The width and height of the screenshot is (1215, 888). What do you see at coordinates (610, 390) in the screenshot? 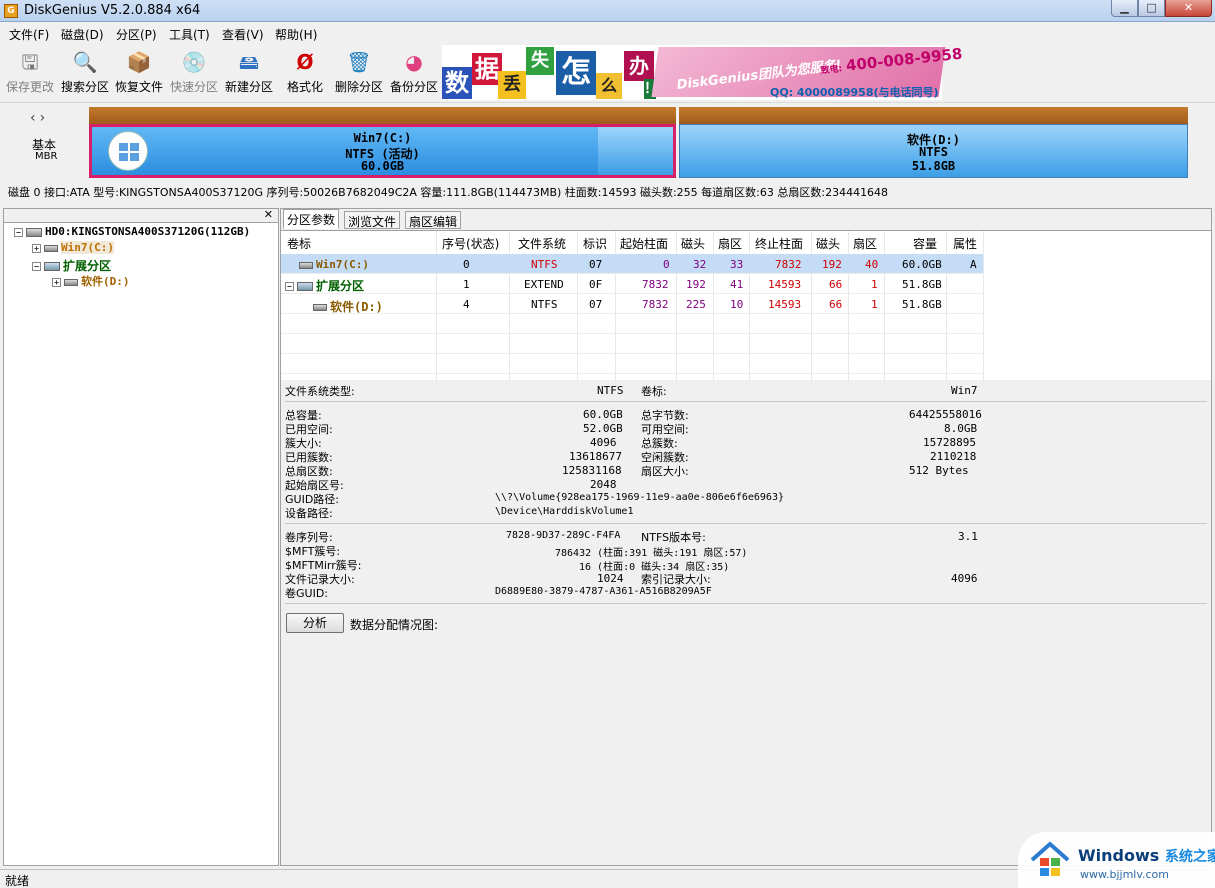
I see `fs-type-value: NTFS` at bounding box center [610, 390].